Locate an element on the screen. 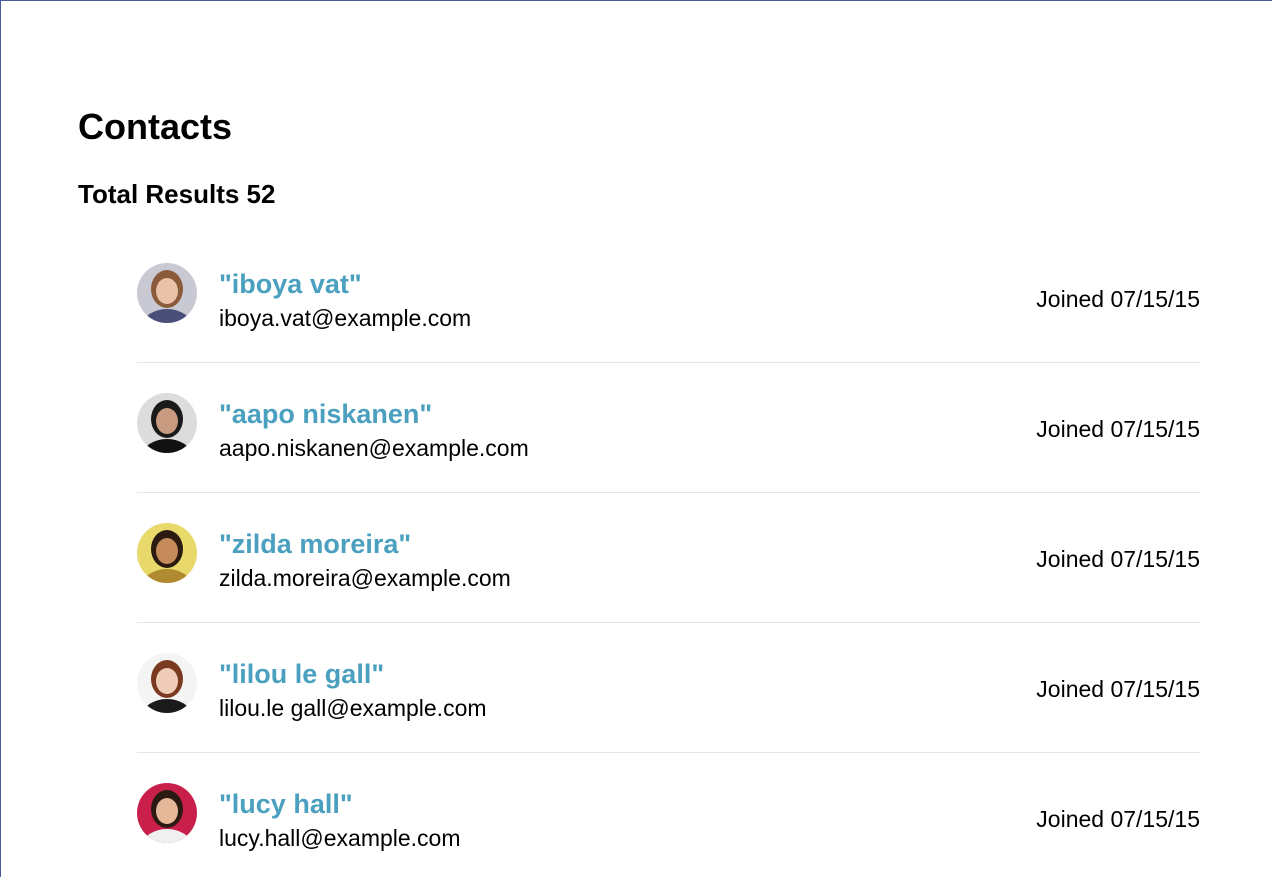  contact-email: lucy.hall@example.com is located at coordinates (340, 838).